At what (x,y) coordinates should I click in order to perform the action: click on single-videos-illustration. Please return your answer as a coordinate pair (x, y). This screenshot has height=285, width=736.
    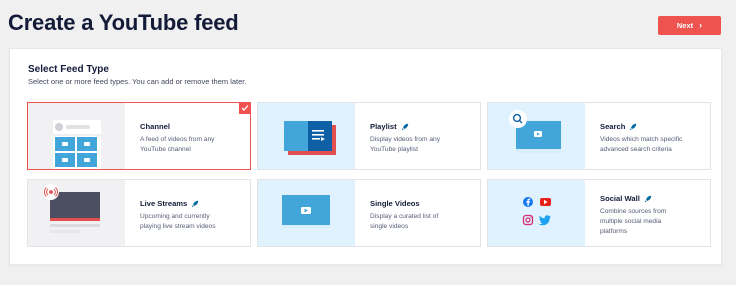
    Looking at the image, I should click on (306, 213).